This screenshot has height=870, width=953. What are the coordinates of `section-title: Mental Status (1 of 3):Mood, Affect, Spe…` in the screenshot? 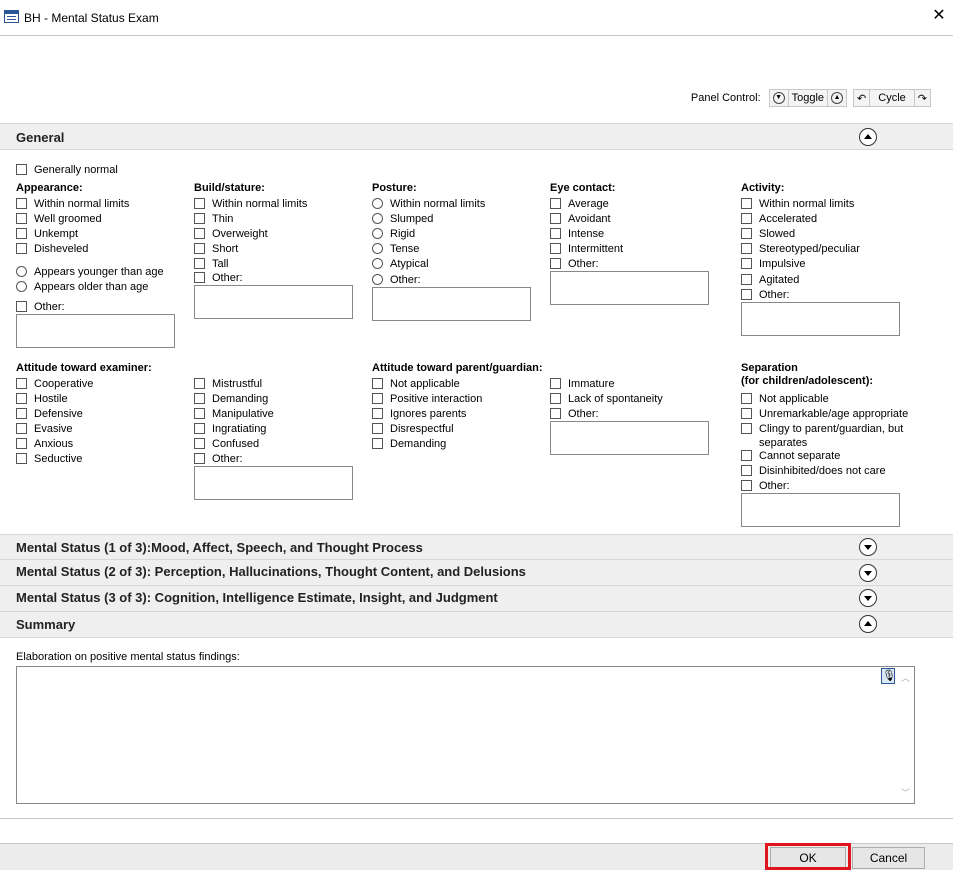 It's located at (219, 547).